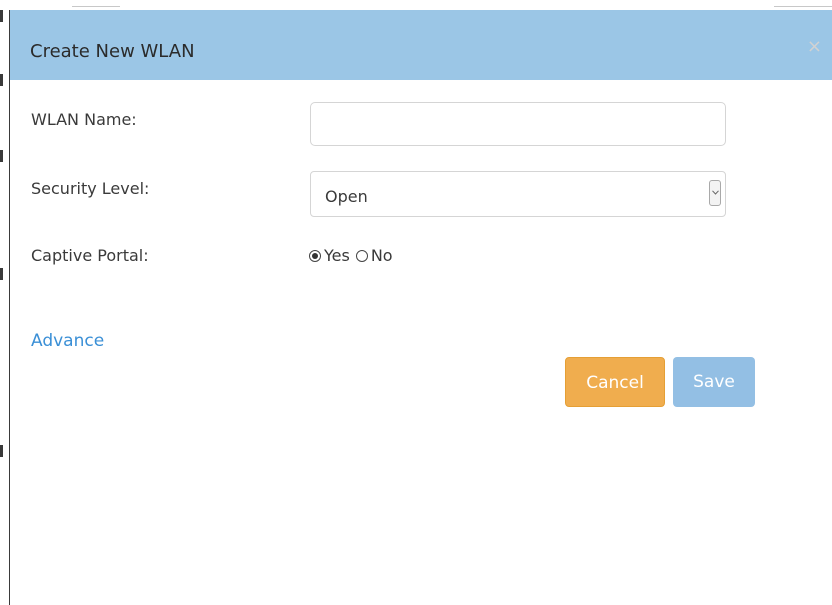 This screenshot has height=605, width=832. Describe the element at coordinates (361, 255) in the screenshot. I see `captive-portal-no-radio` at that location.